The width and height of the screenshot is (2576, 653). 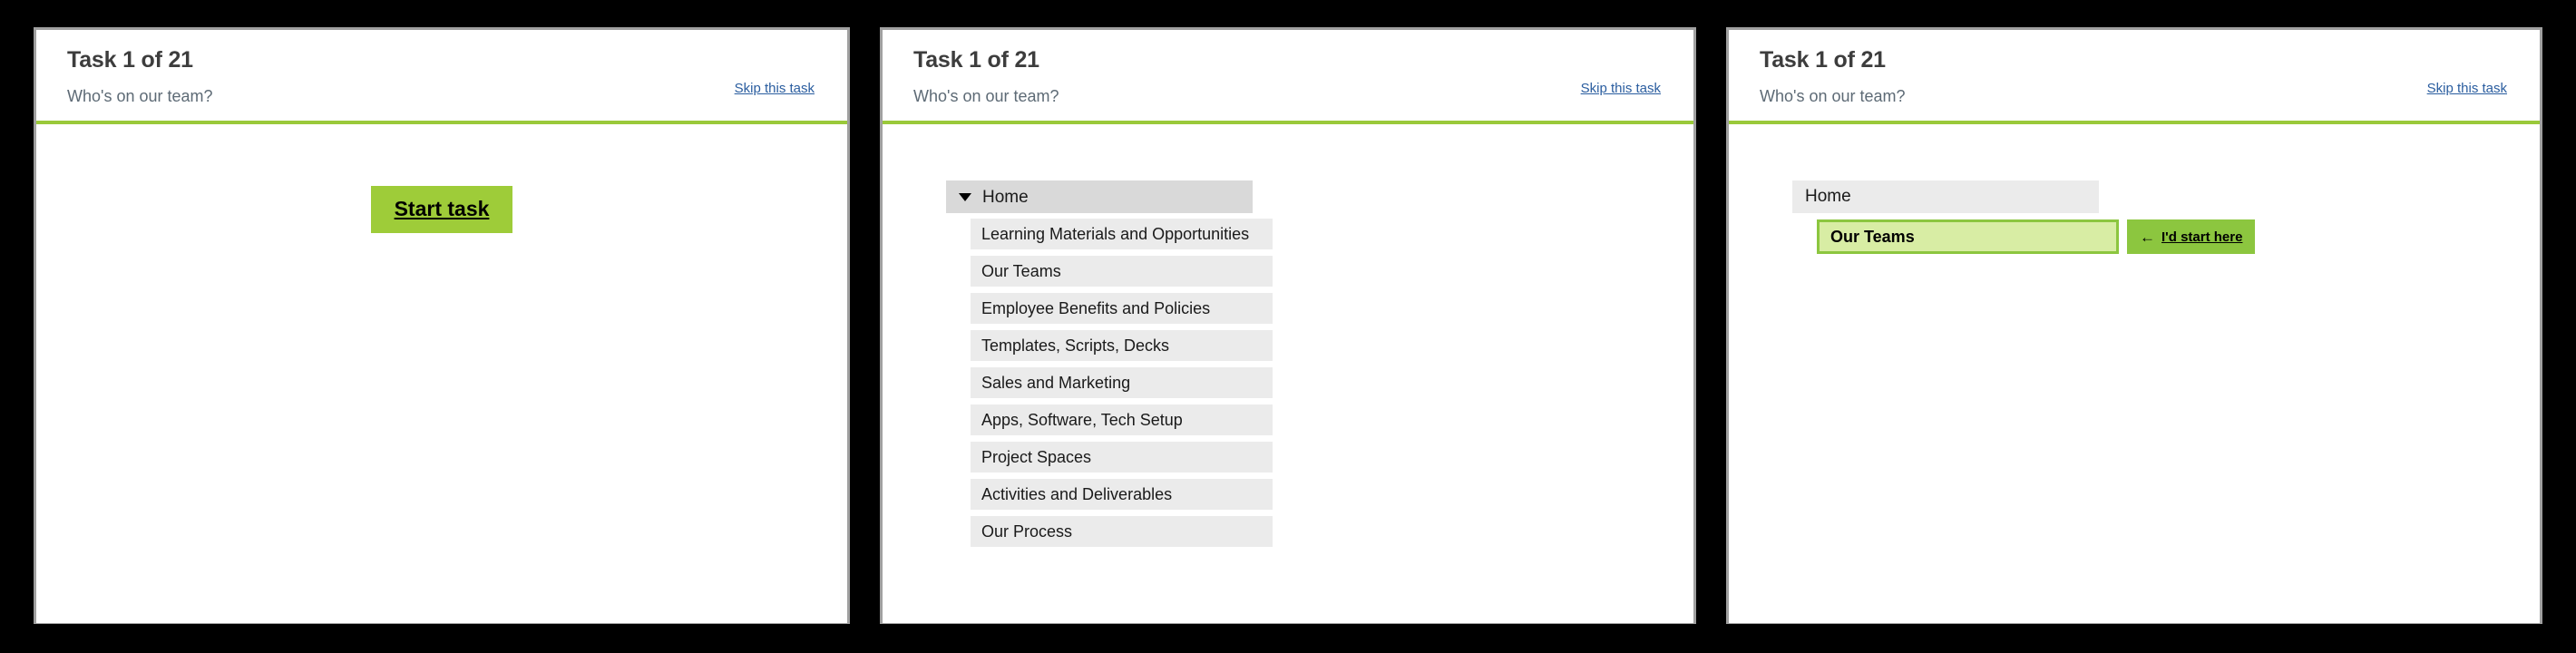 What do you see at coordinates (1056, 382) in the screenshot?
I see `nav-item-label: Sales and Marketing` at bounding box center [1056, 382].